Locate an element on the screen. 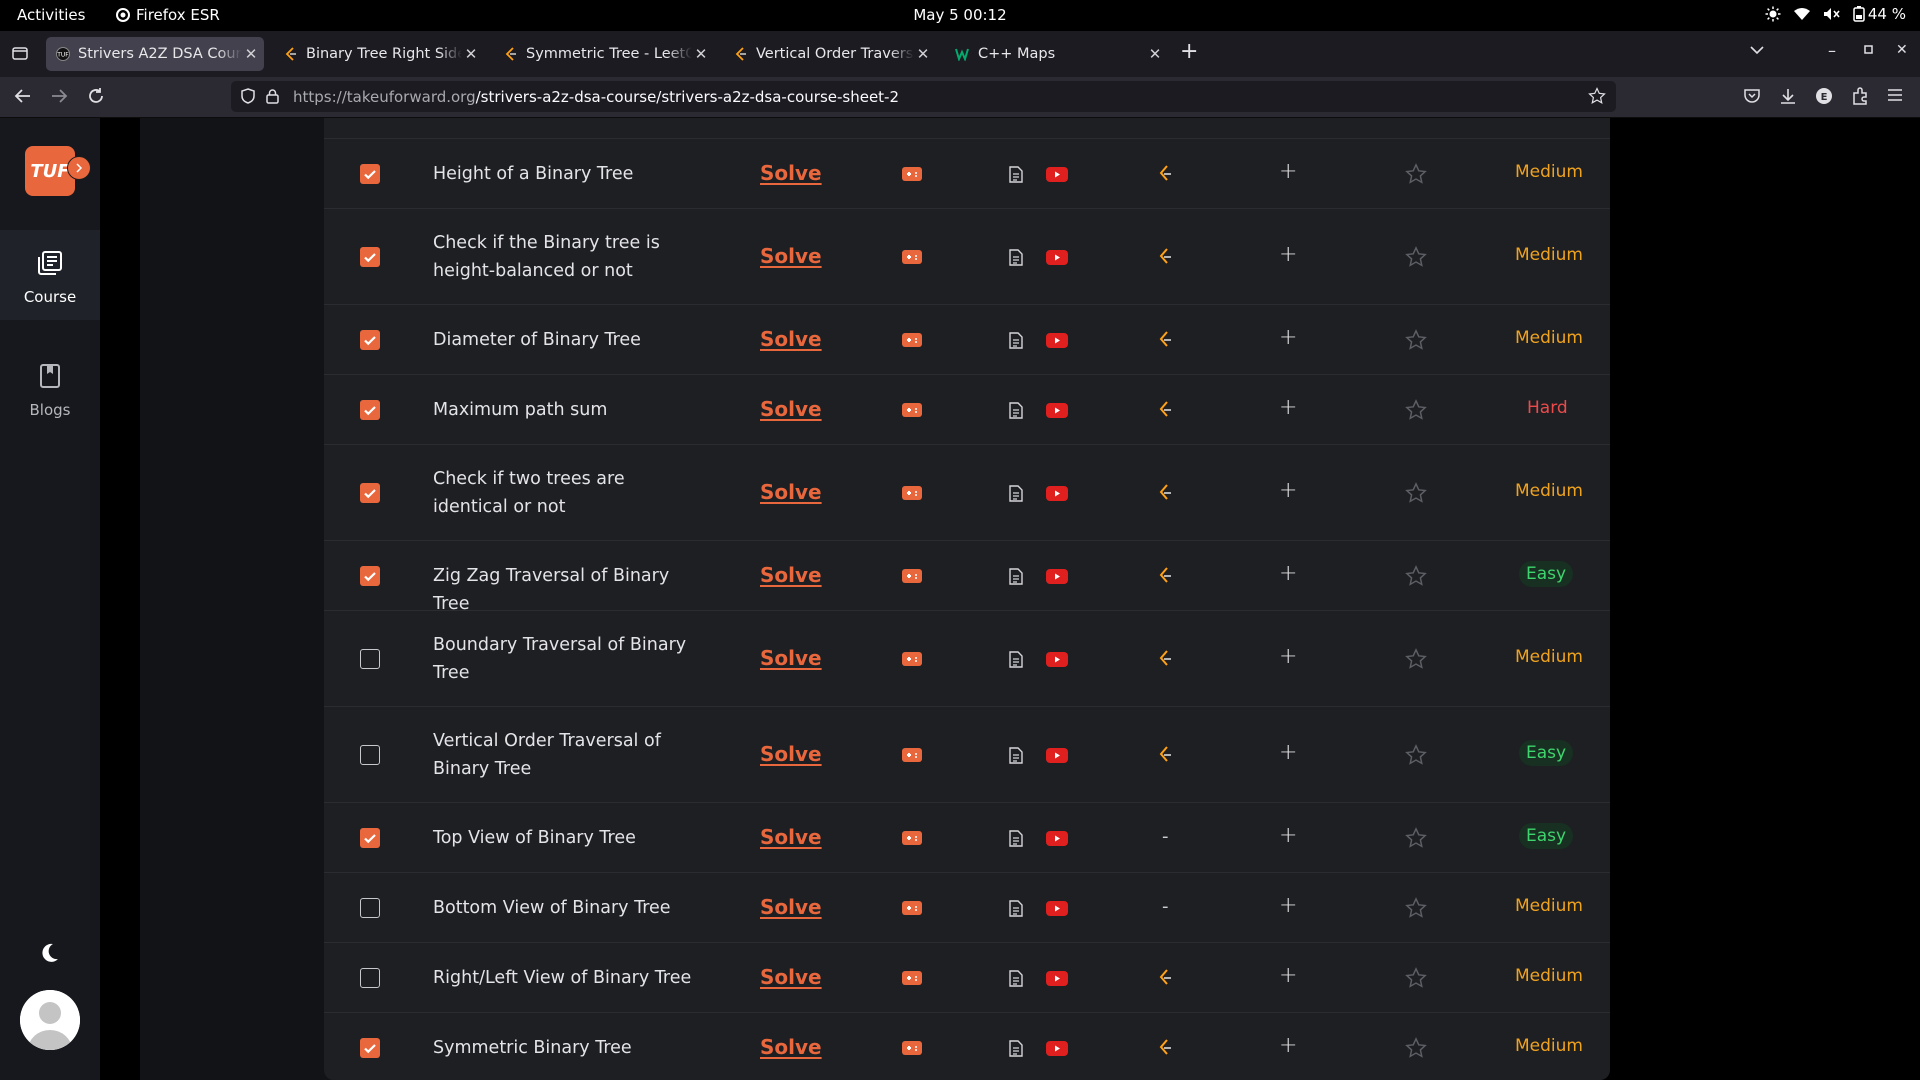  tab-symmetric-tree: Symmetric Tree - LeetCode ✕ is located at coordinates (604, 54).